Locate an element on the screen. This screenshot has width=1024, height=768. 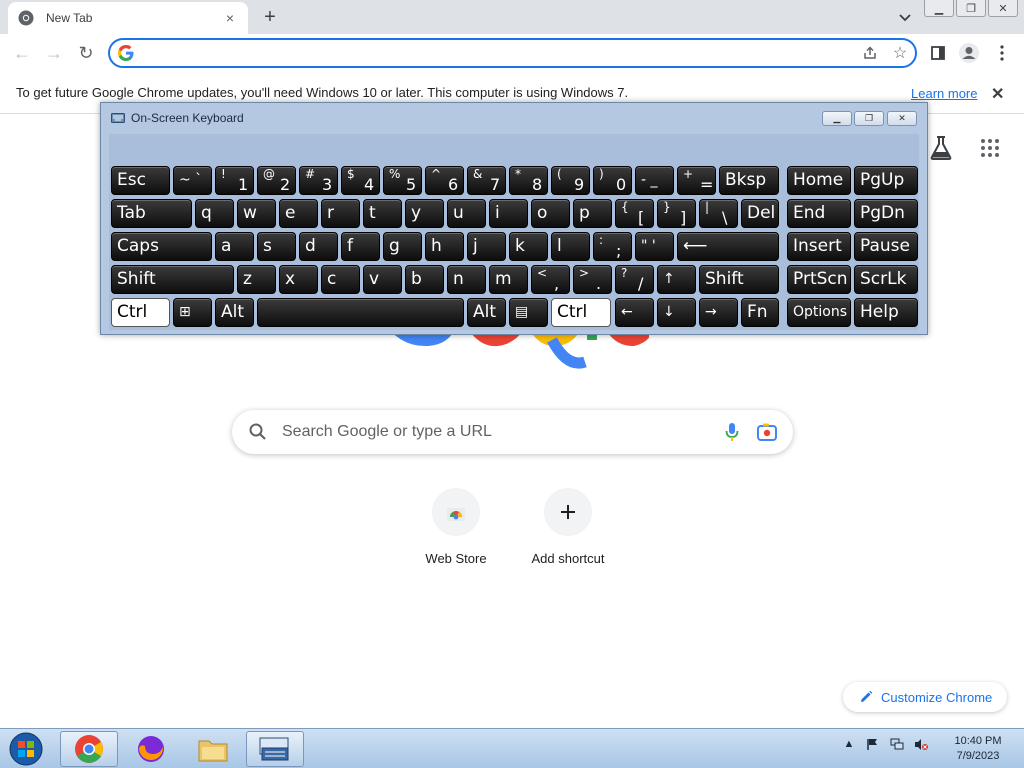
key-s: s is located at coordinates (276, 246).